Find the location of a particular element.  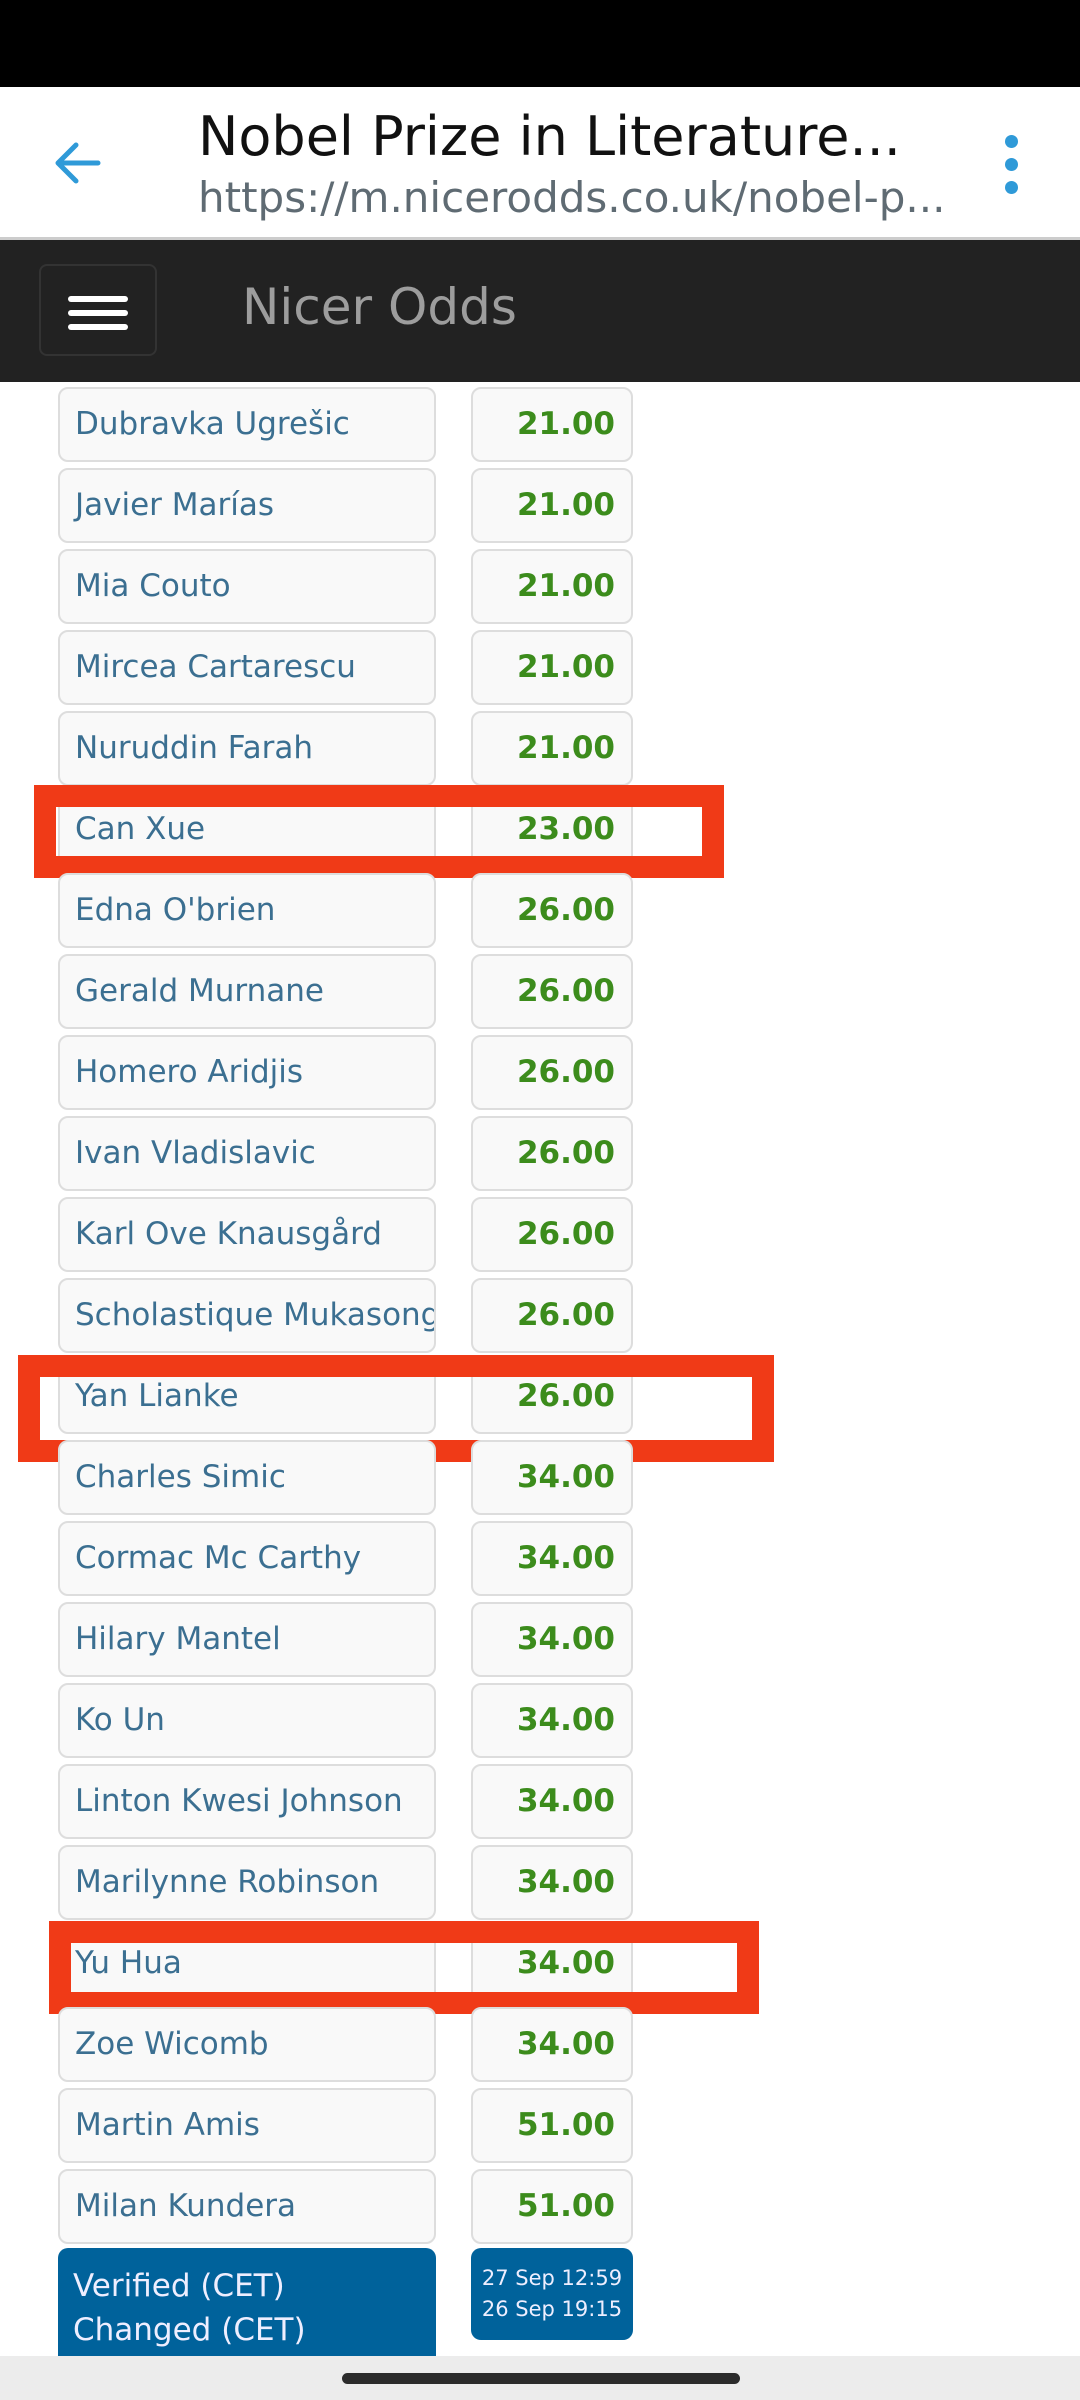

candidate-name: Homero Aridjis is located at coordinates (247, 1072).